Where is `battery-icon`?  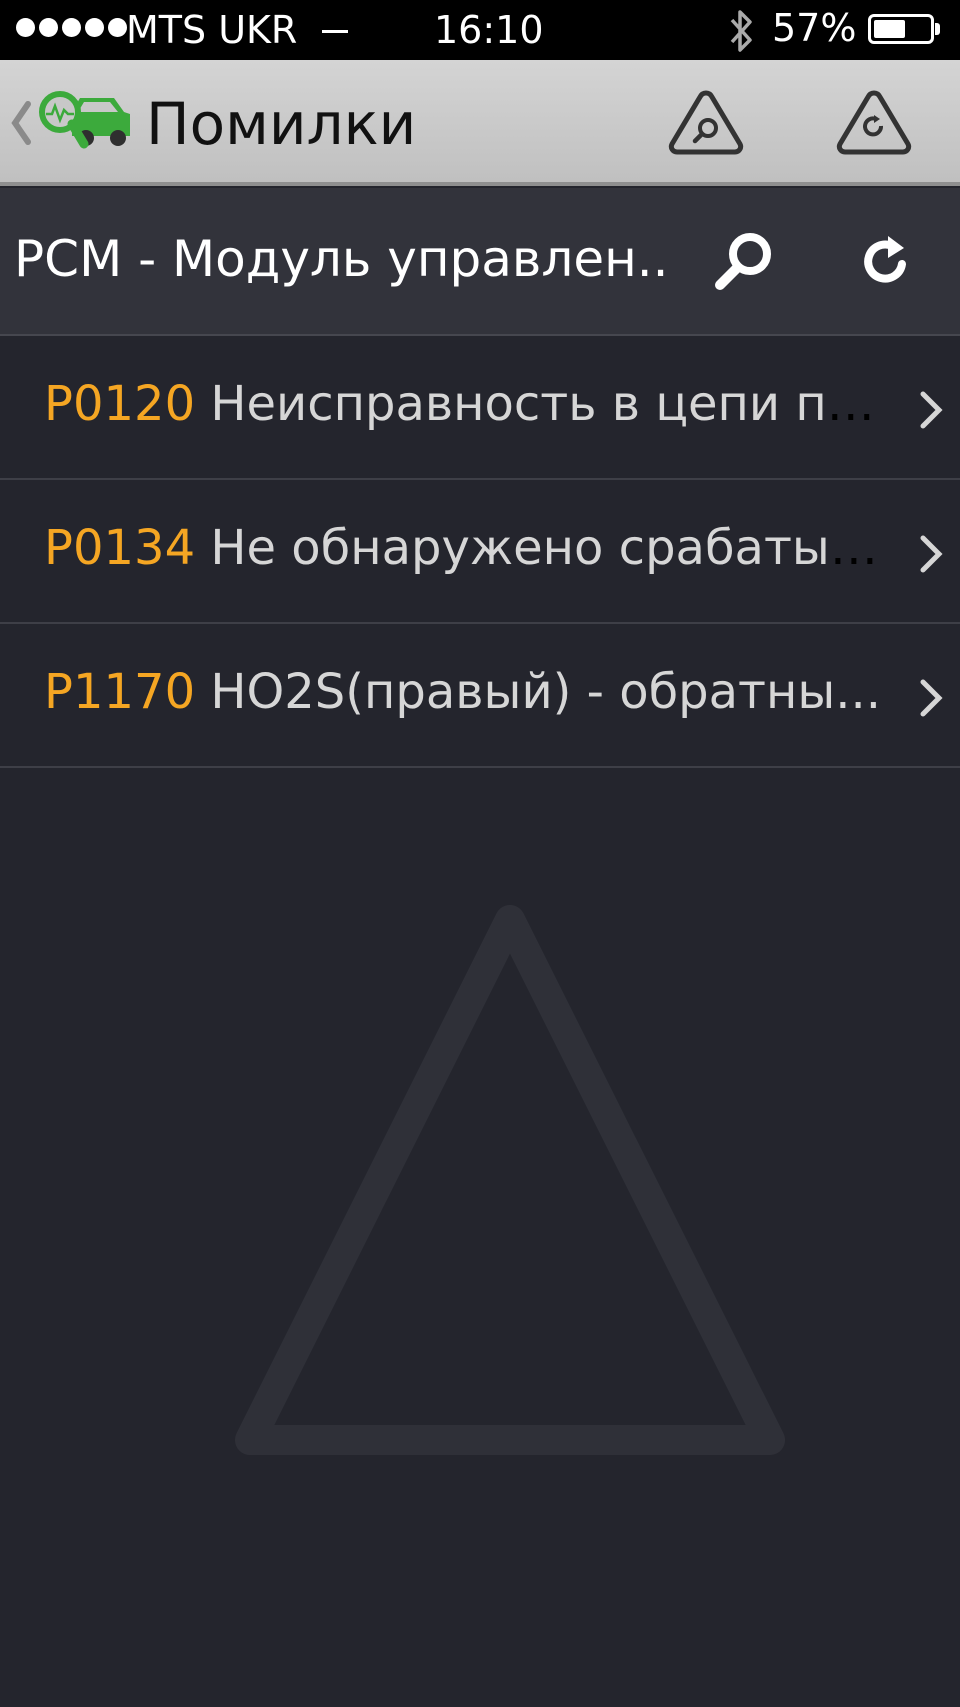 battery-icon is located at coordinates (901, 29).